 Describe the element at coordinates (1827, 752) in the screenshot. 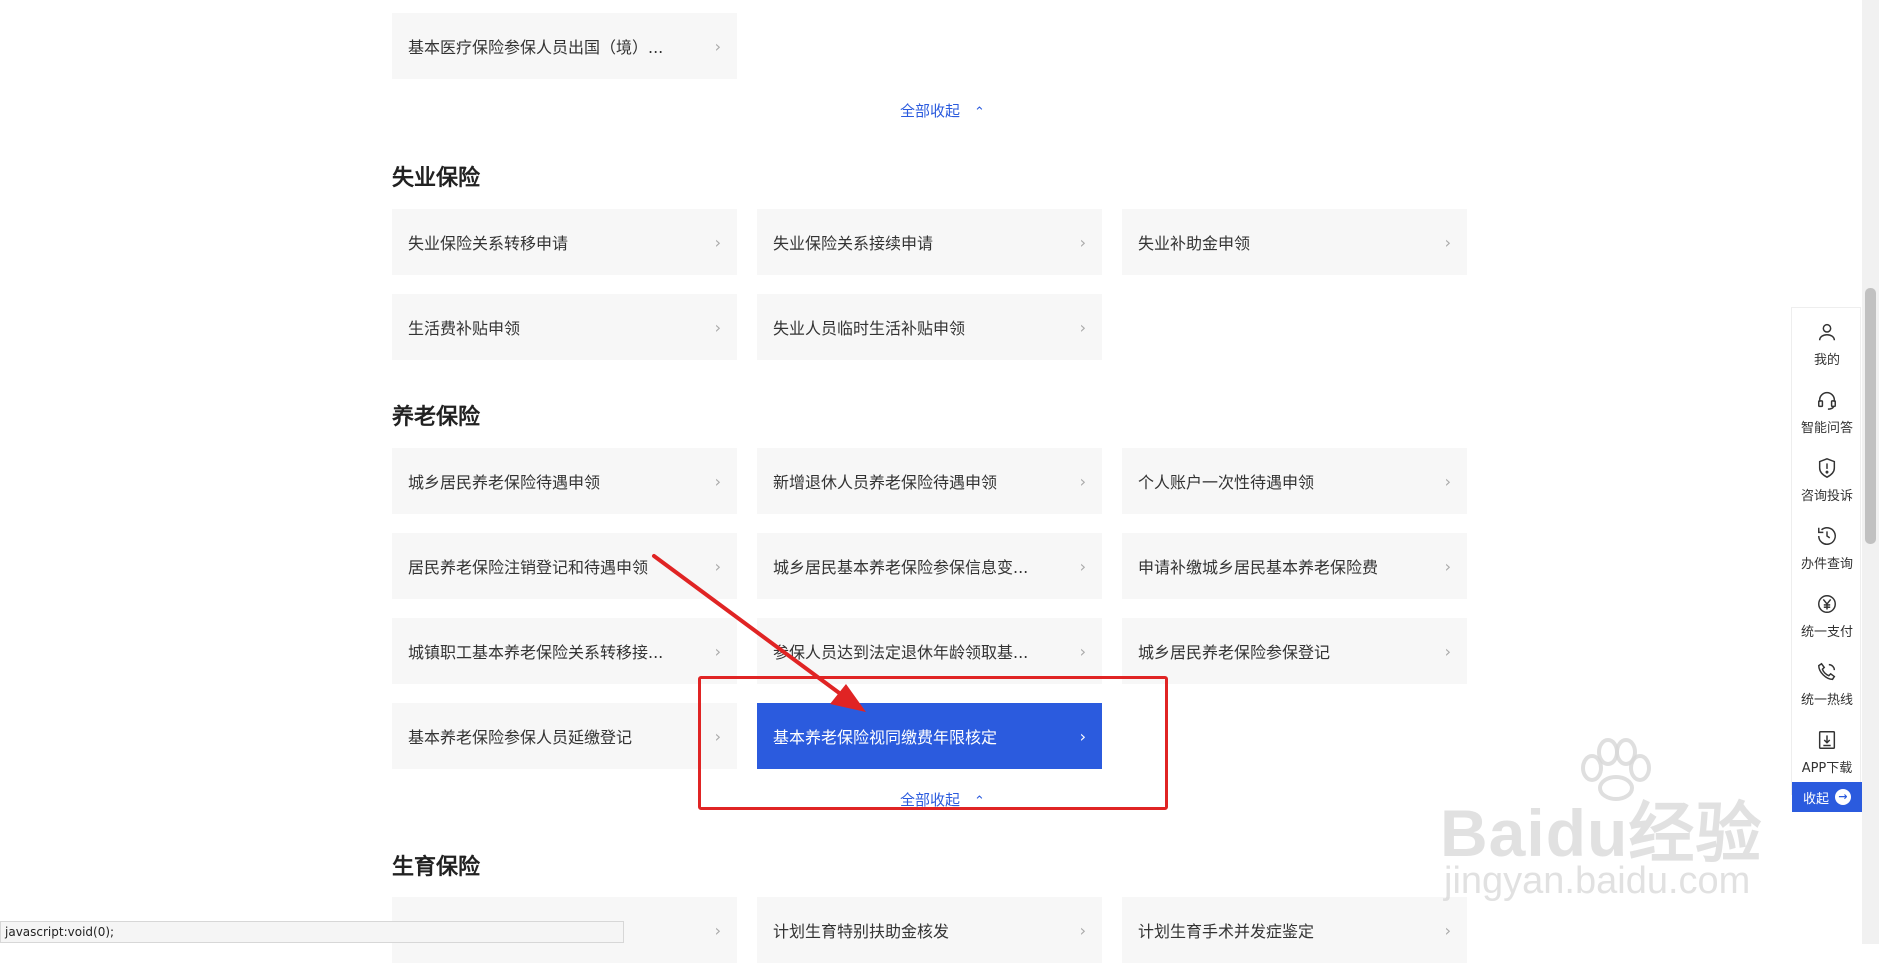

I see `toolbar-item-app-download: APP下载` at that location.